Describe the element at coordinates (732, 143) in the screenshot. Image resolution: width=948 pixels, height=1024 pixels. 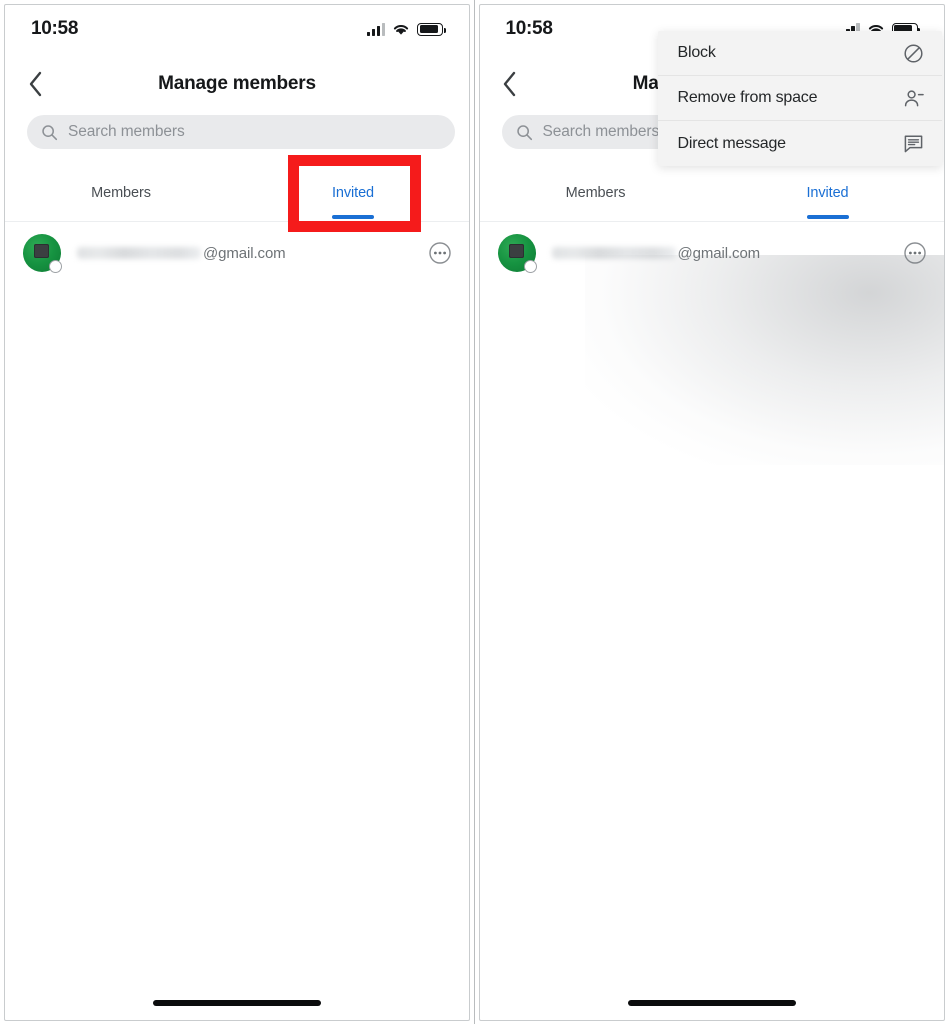
I see `menu-item-direct-message-label: Direct message` at that location.